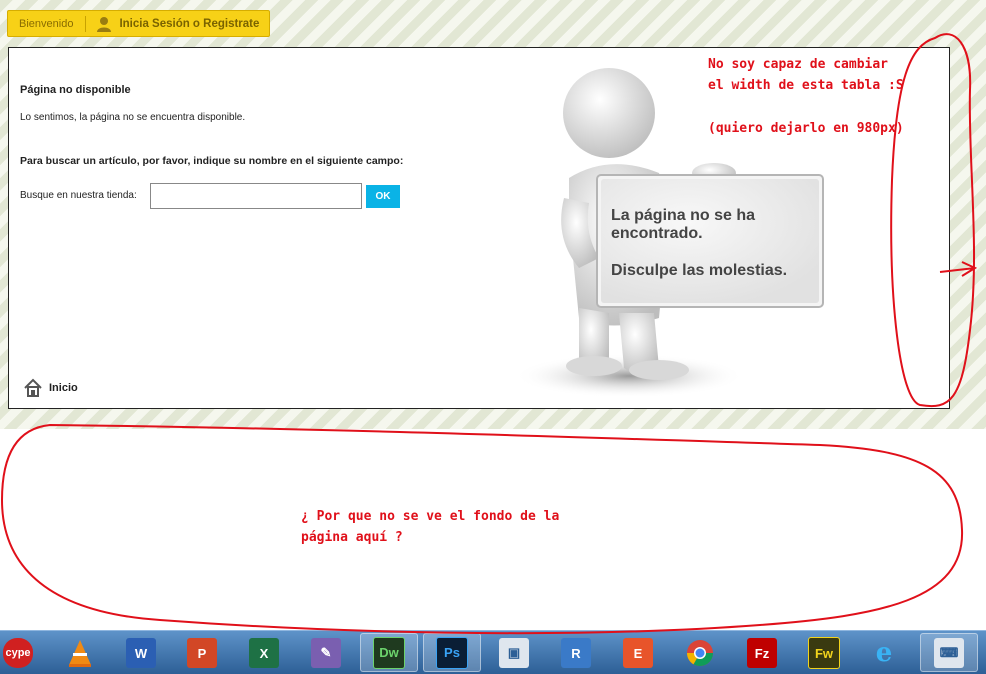 The image size is (986, 674). Describe the element at coordinates (75, 90) in the screenshot. I see `page-title: Página no disponible` at that location.